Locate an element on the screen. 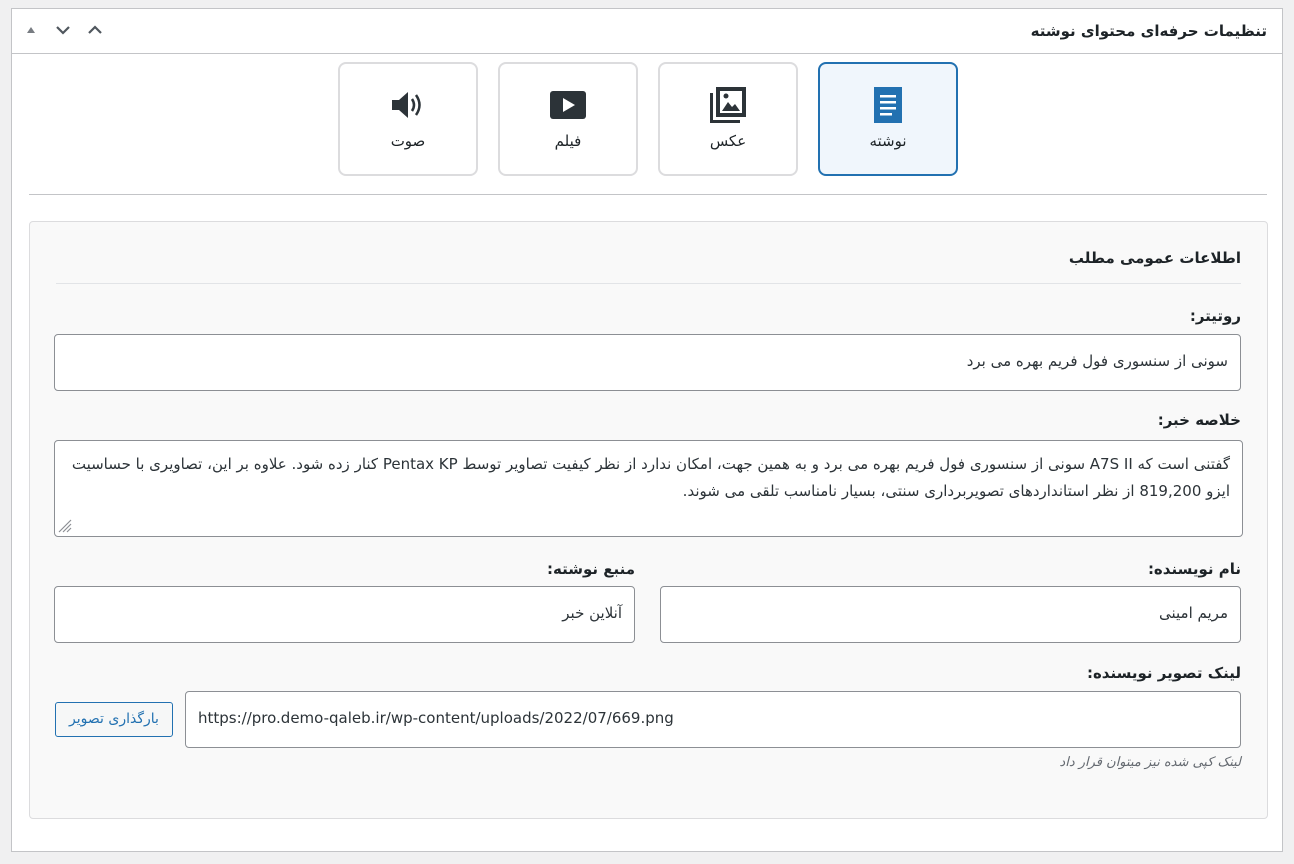 The height and width of the screenshot is (864, 1294). post-format-tabs: نوشته عکس فیلم صوت is located at coordinates (647, 120).